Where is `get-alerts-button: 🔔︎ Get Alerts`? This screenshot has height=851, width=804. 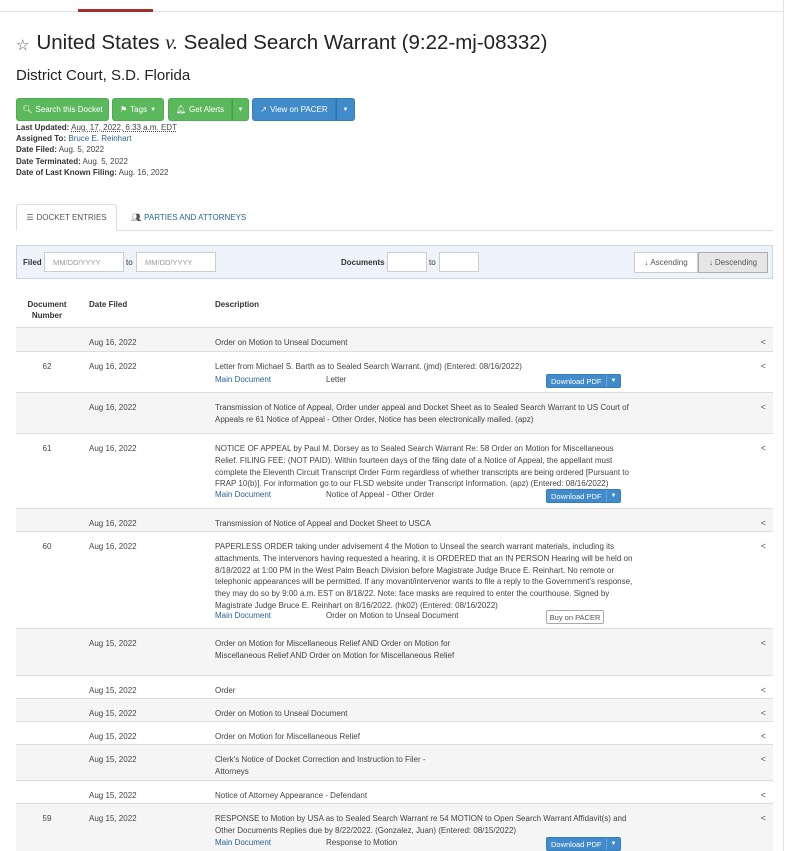 get-alerts-button: 🔔︎ Get Alerts is located at coordinates (200, 109).